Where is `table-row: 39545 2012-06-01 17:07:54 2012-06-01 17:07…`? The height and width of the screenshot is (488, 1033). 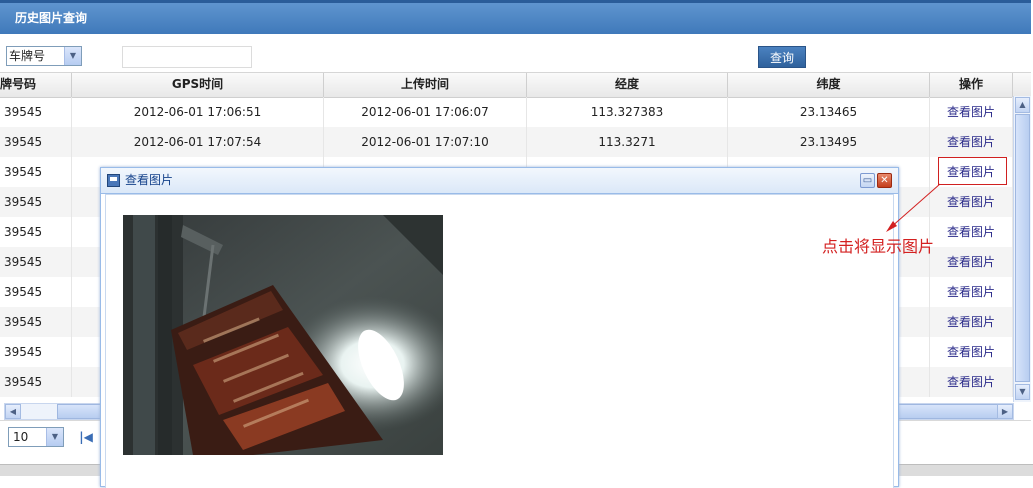
table-row: 39545 2012-06-01 17:07:54 2012-06-01 17:07… is located at coordinates (506, 142).